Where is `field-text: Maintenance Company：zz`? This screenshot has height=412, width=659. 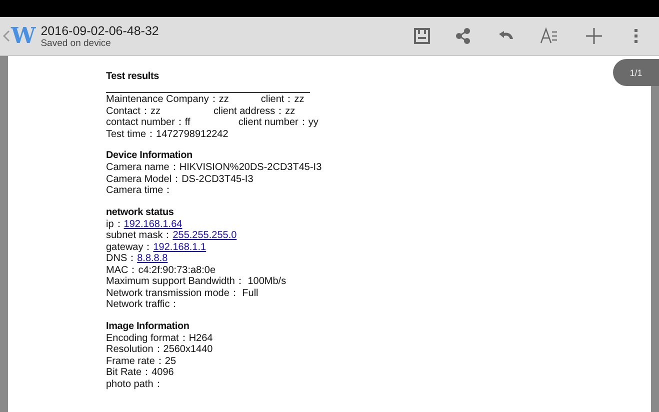 field-text: Maintenance Company：zz is located at coordinates (167, 100).